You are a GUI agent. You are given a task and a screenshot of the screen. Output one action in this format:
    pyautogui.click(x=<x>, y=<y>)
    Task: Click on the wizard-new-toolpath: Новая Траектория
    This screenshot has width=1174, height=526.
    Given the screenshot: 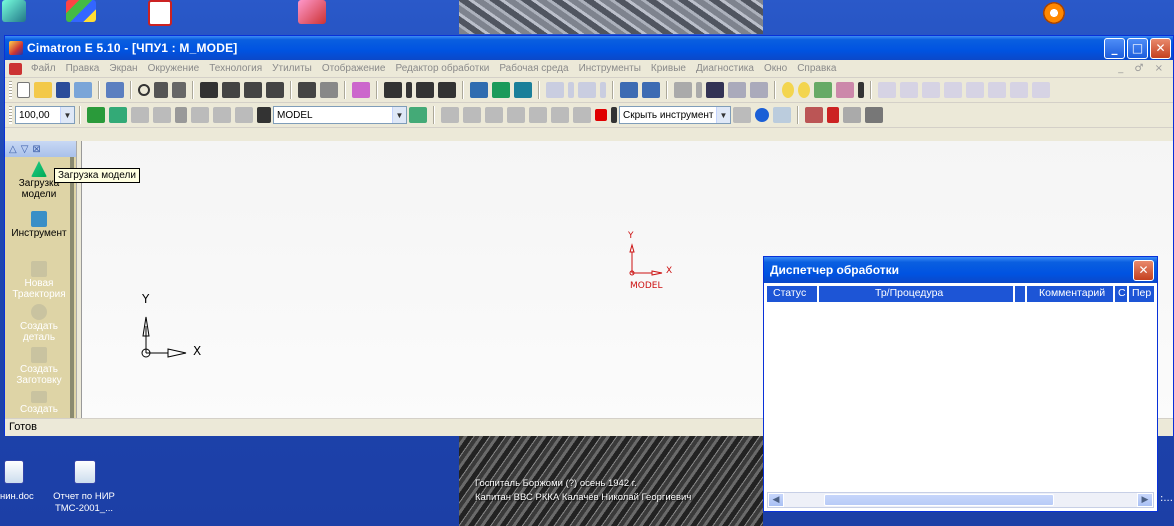 What is the action you would take?
    pyautogui.click(x=39, y=280)
    